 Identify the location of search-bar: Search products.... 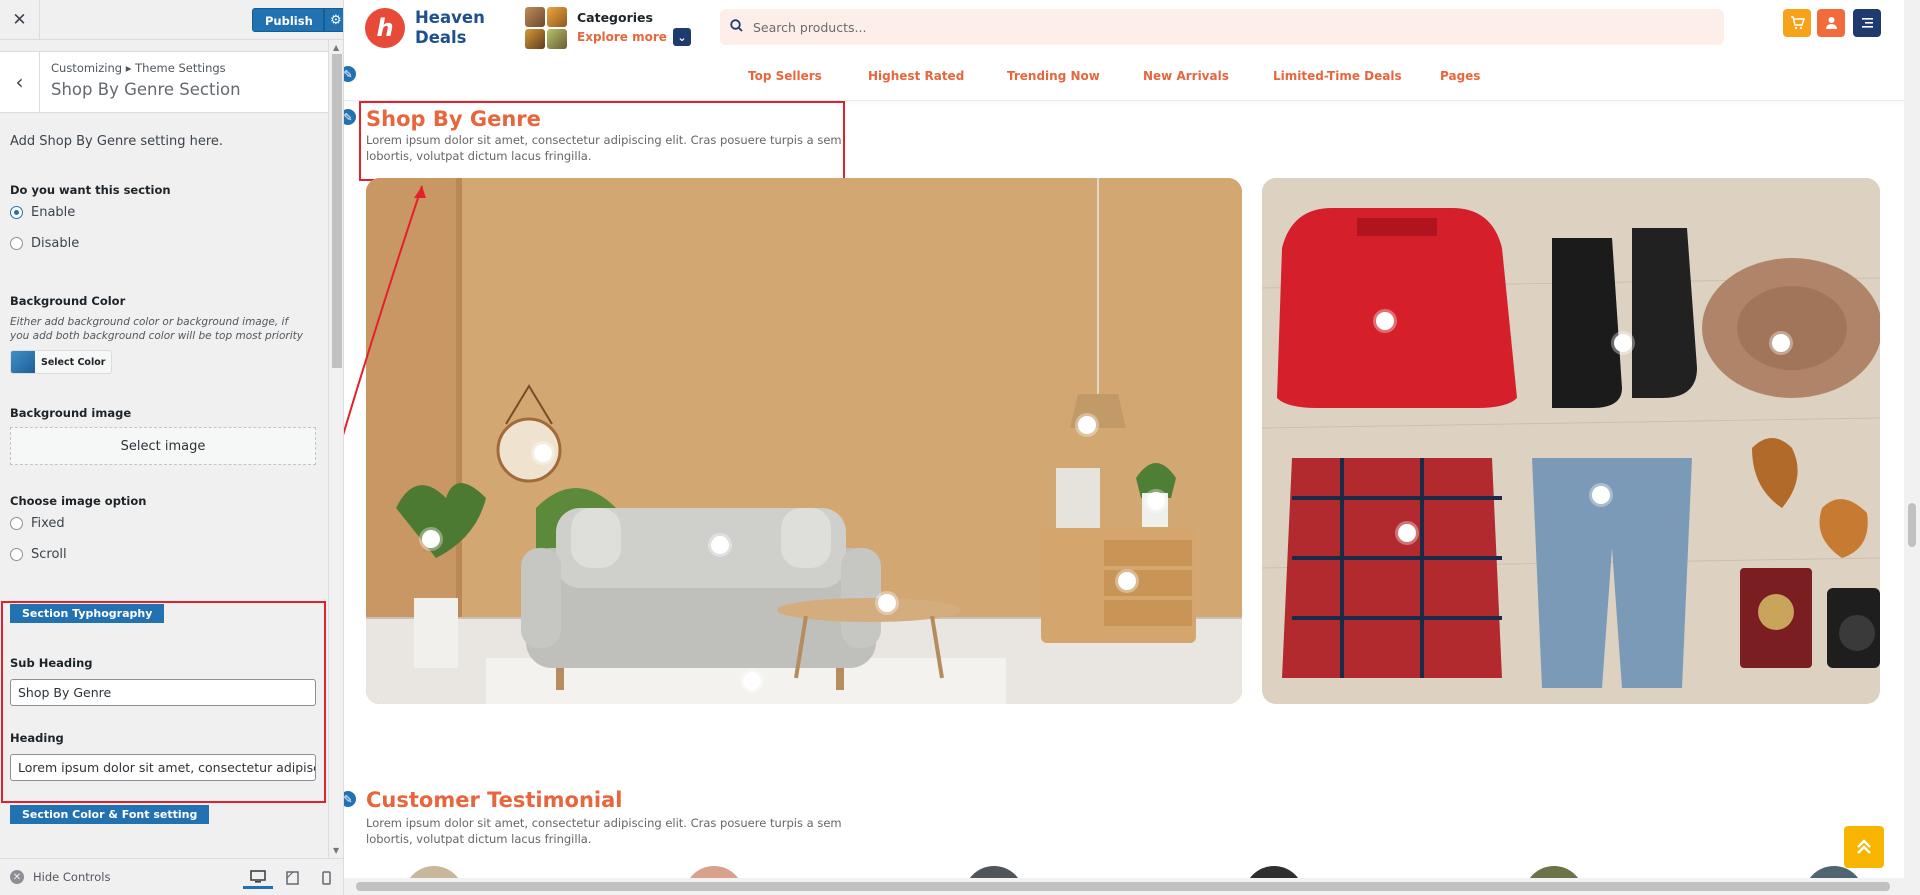
(1222, 27).